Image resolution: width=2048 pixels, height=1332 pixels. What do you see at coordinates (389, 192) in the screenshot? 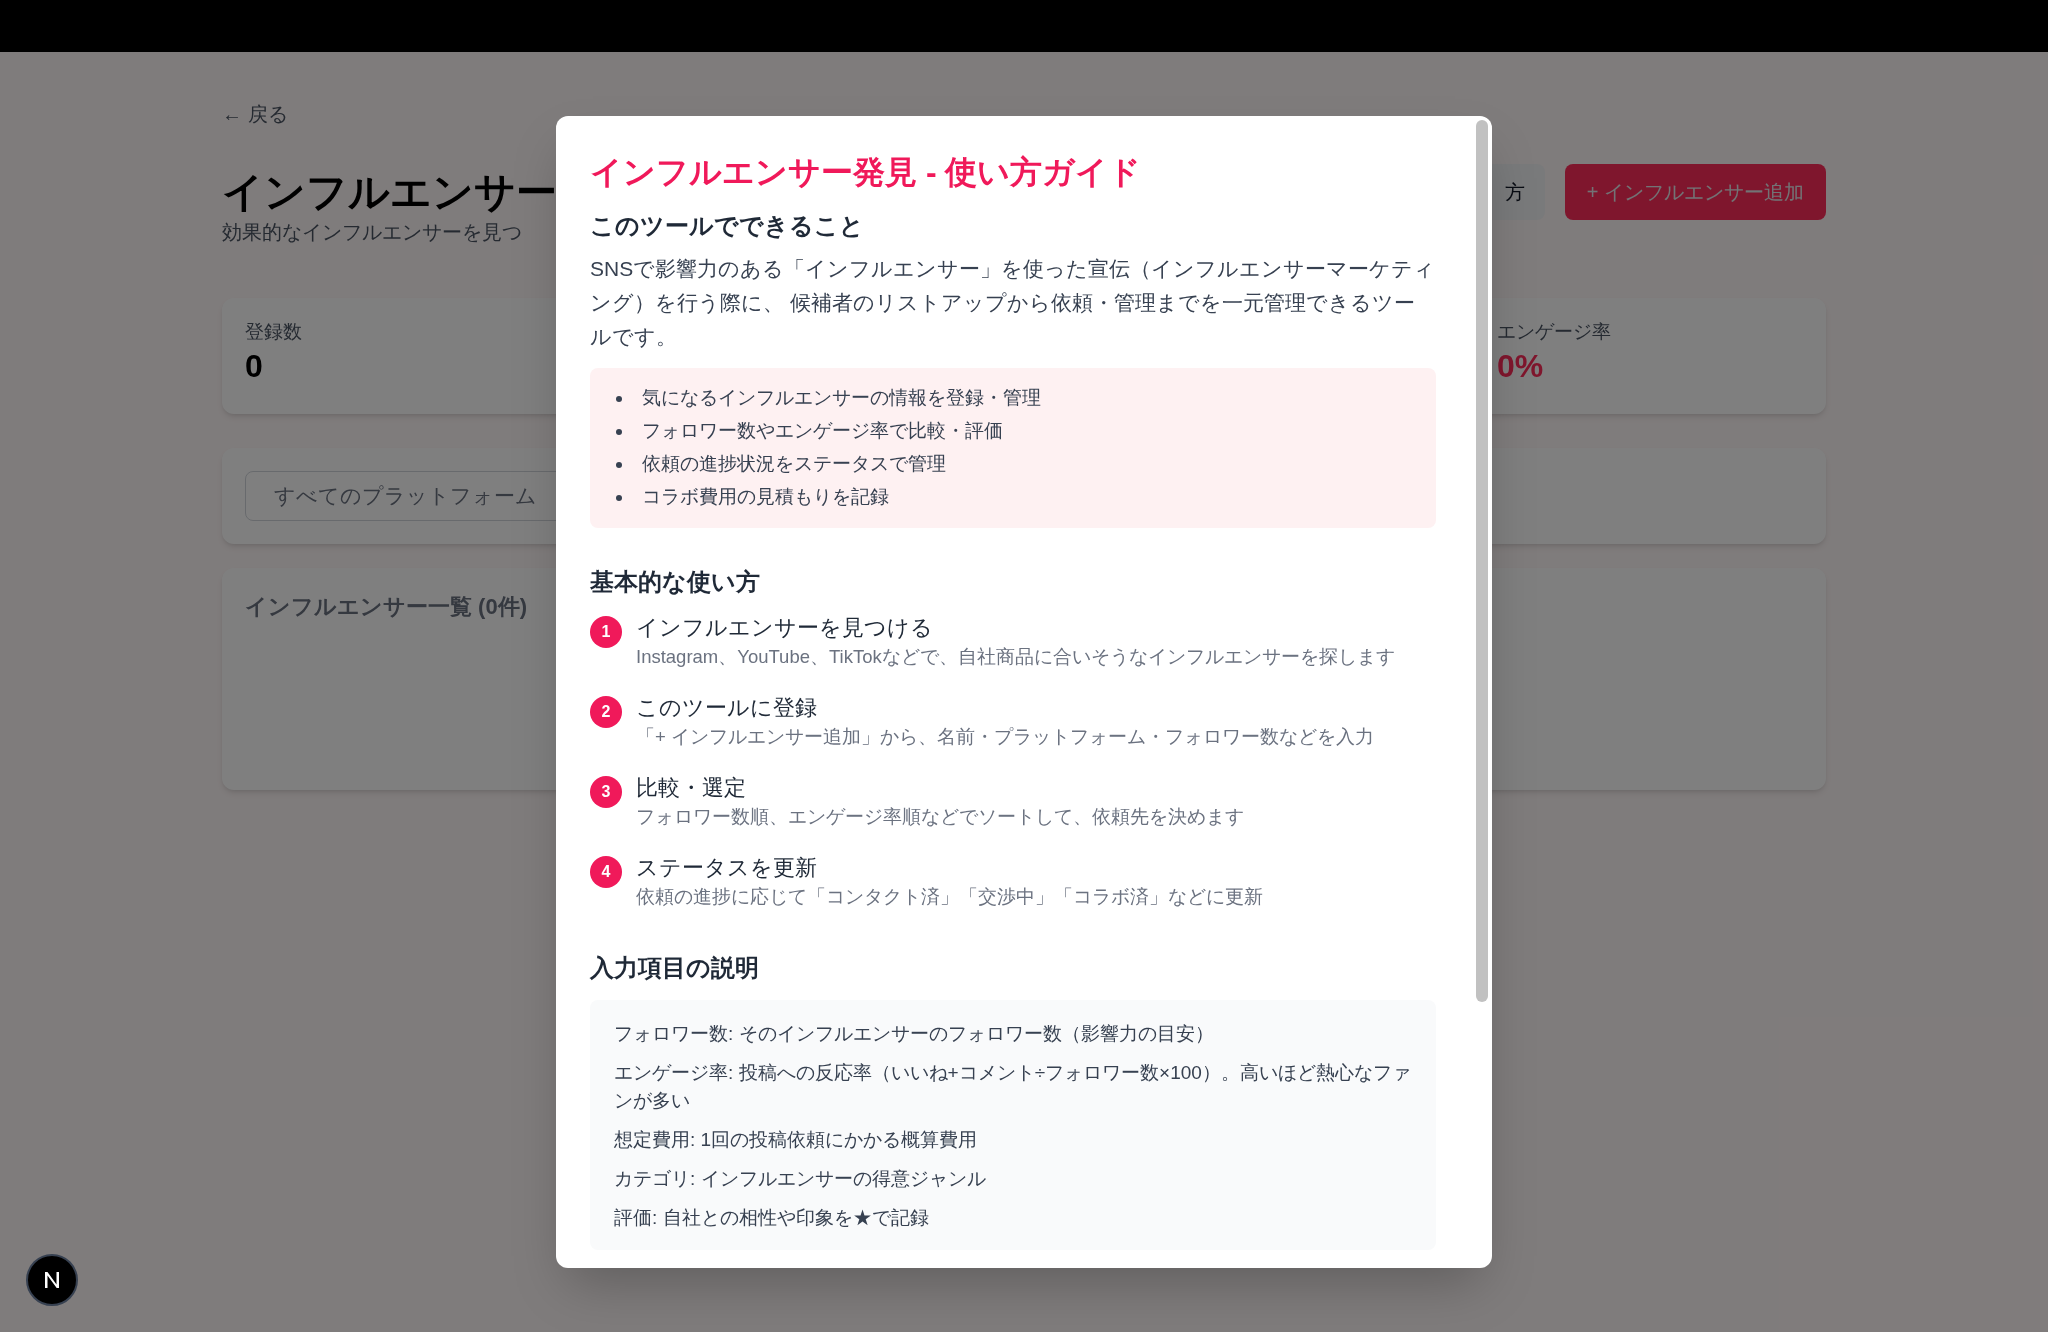
I see `page-title: インフルエンサー` at bounding box center [389, 192].